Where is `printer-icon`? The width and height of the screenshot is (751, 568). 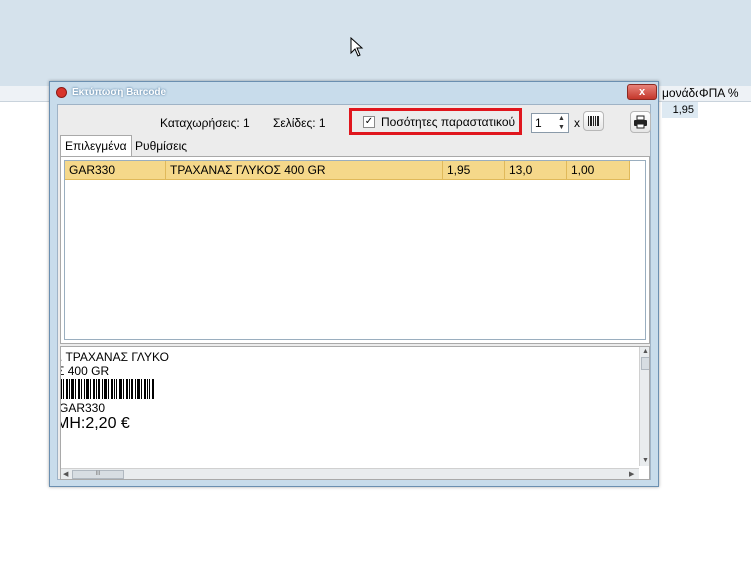 printer-icon is located at coordinates (640, 122).